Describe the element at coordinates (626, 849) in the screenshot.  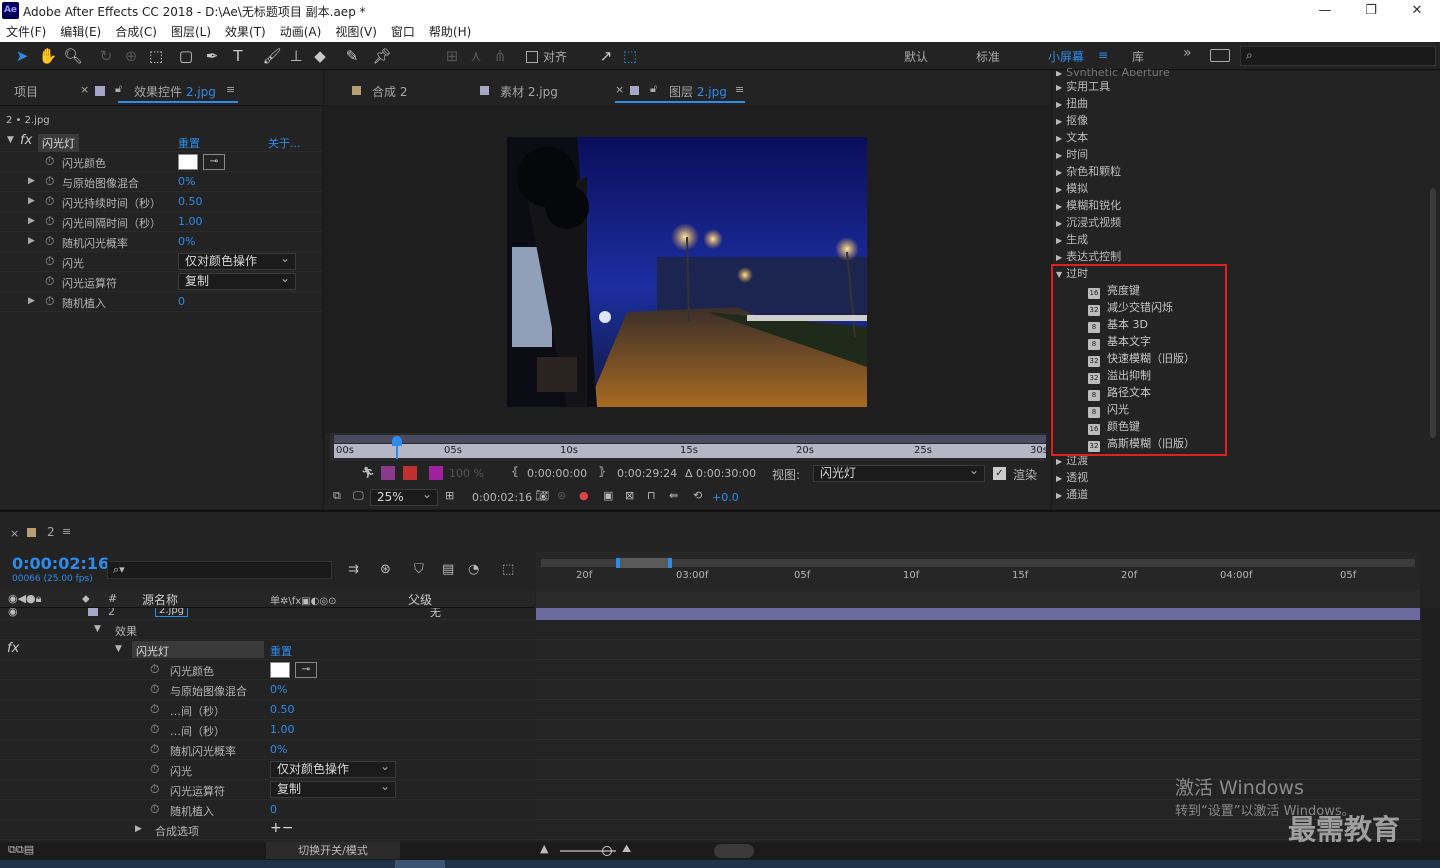
I see `zoom-in-icon: ⛰` at that location.